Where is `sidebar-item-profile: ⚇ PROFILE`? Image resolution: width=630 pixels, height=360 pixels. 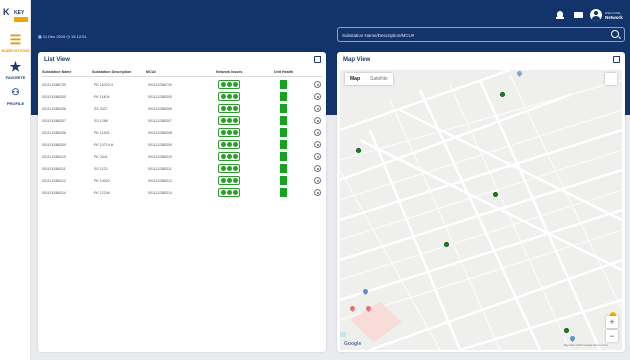 sidebar-item-profile: ⚇ PROFILE is located at coordinates (15, 96).